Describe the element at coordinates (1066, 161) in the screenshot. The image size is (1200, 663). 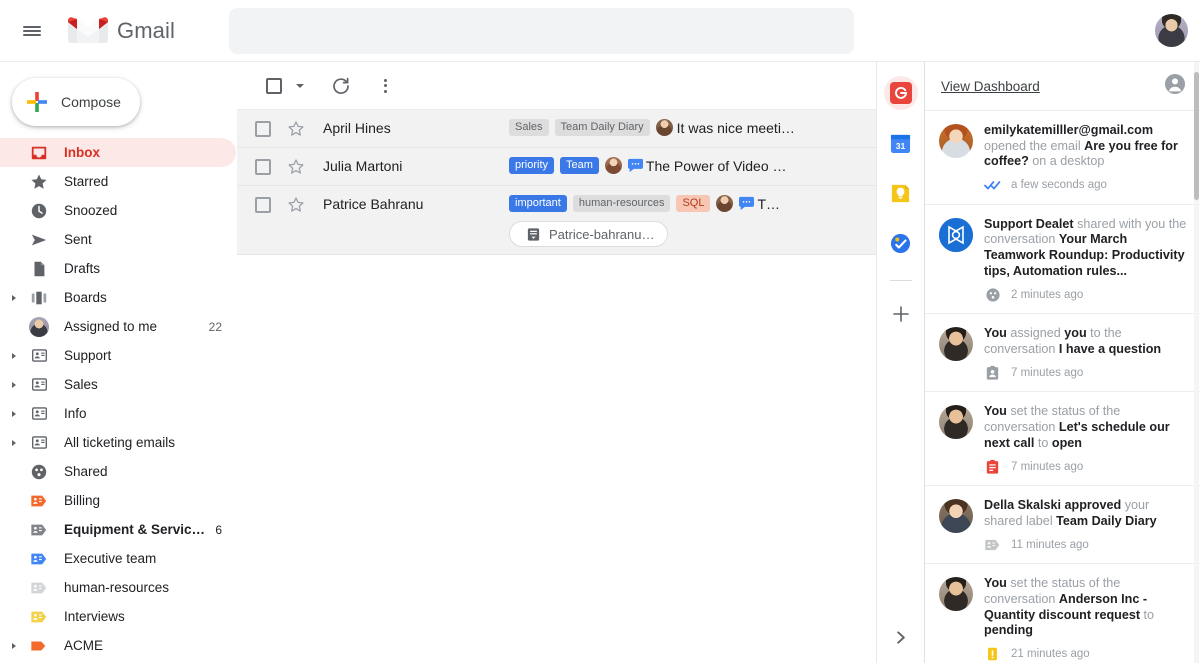
I see `feed-suffix: on a desktop` at that location.